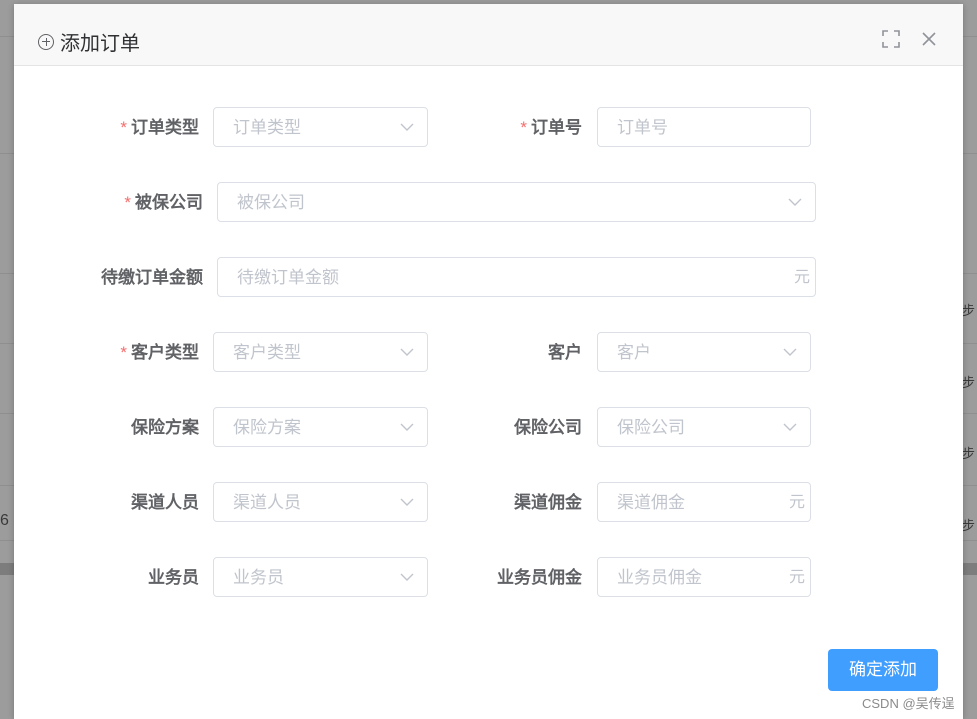 This screenshot has height=719, width=977. What do you see at coordinates (165, 127) in the screenshot?
I see `order-type-label-text: 订单类型` at bounding box center [165, 127].